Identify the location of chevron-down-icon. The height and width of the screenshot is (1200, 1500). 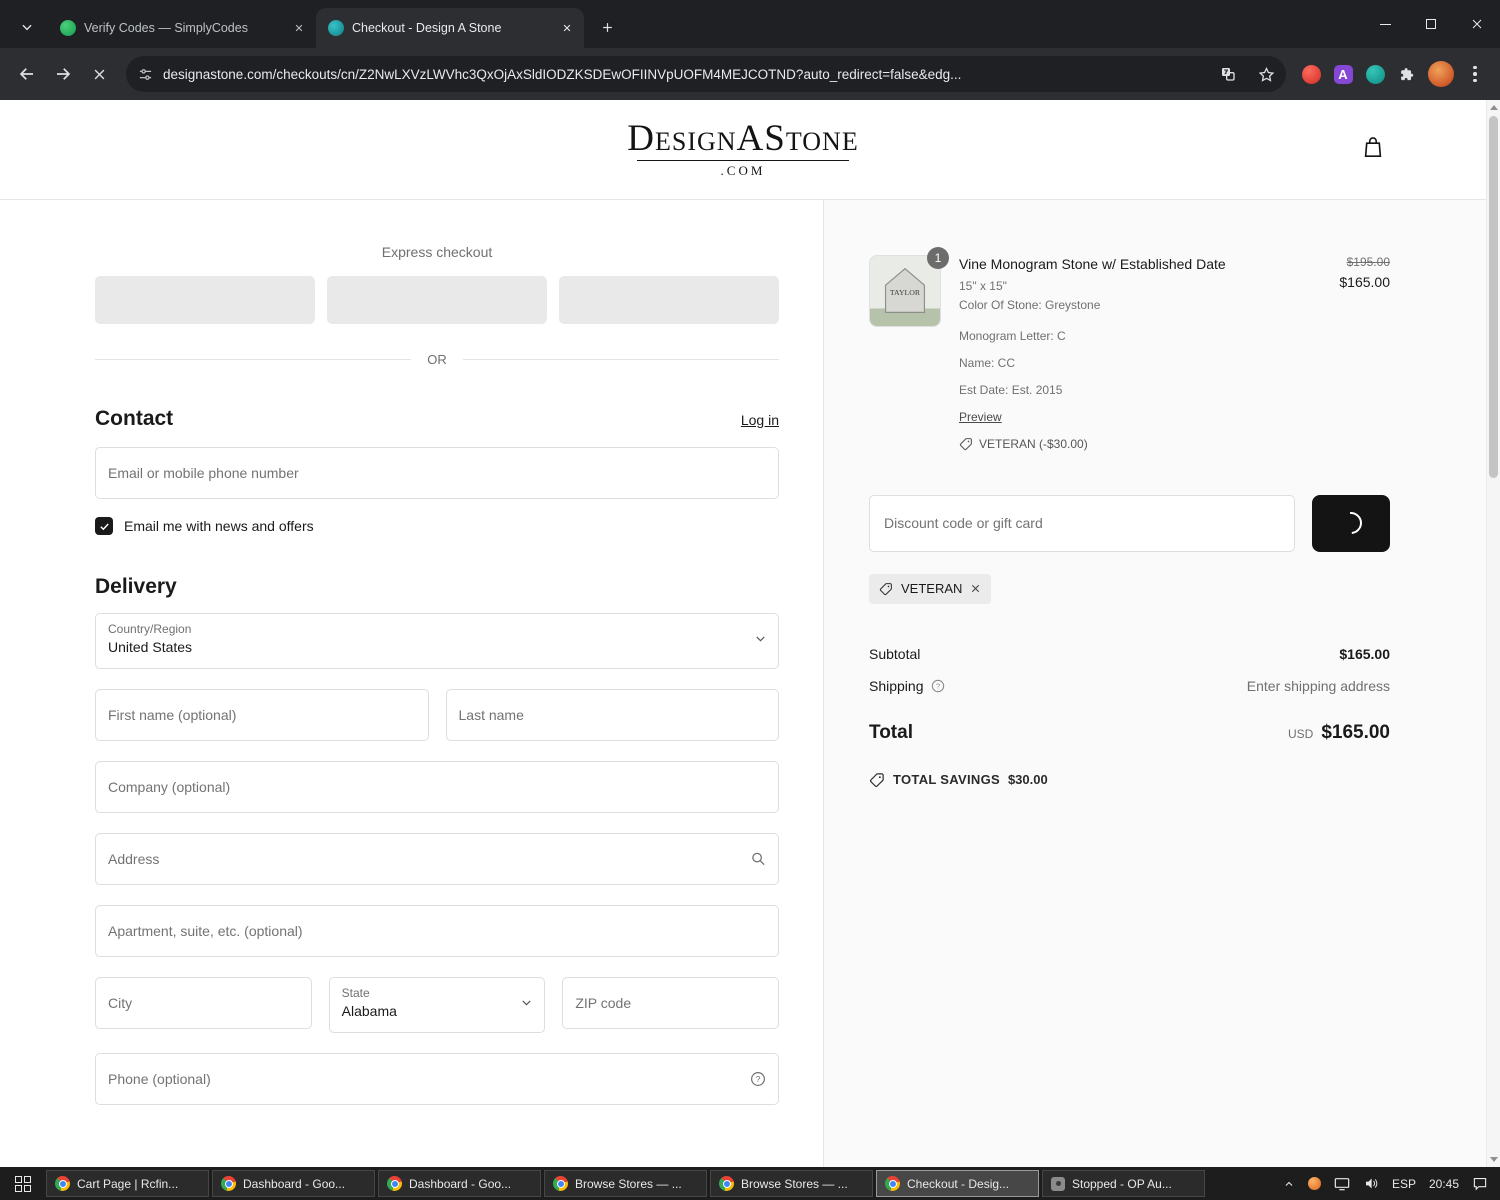
(526, 1005).